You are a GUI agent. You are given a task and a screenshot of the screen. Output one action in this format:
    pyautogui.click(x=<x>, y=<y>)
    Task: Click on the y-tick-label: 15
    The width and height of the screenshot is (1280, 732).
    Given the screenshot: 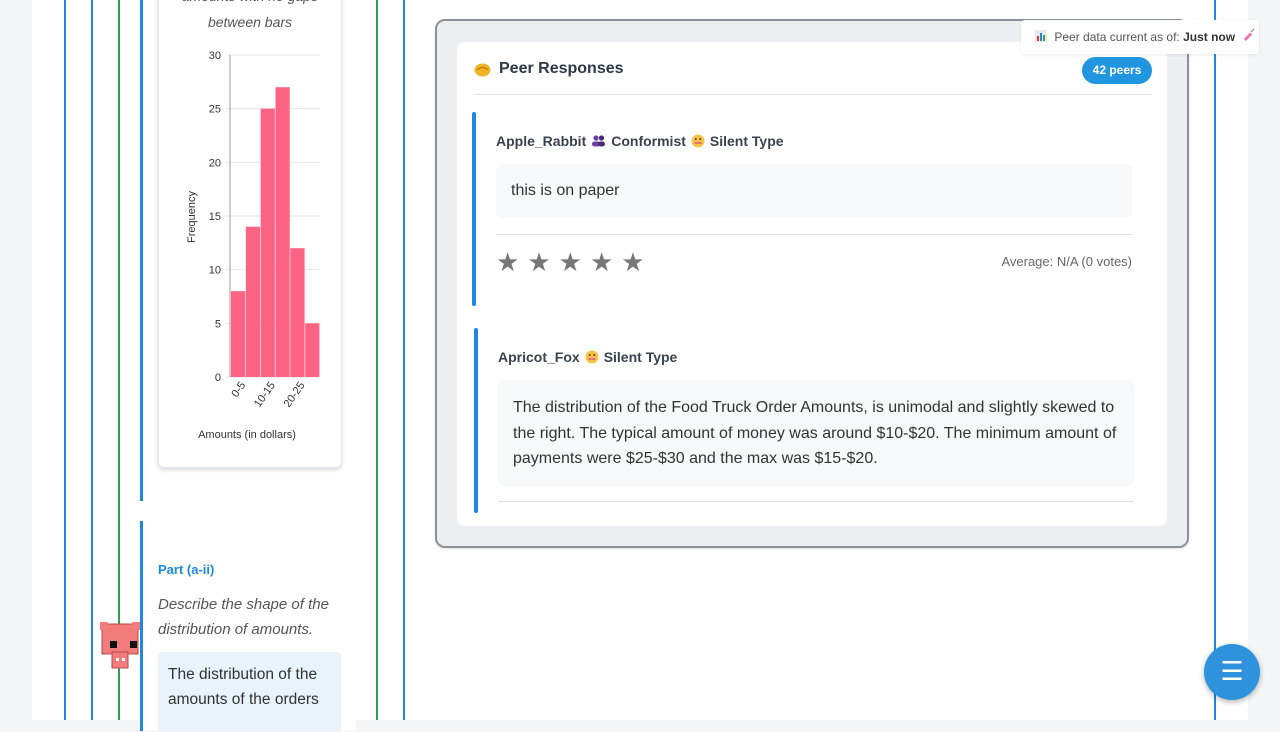 What is the action you would take?
    pyautogui.click(x=215, y=217)
    